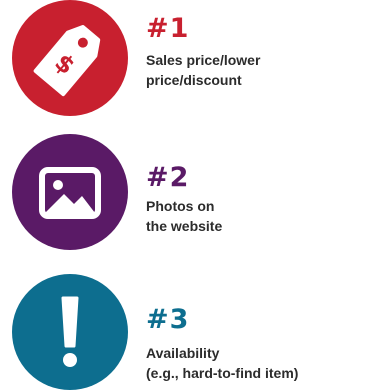 The height and width of the screenshot is (390, 391). I want to click on item-description: Photos on the website, so click(268, 216).